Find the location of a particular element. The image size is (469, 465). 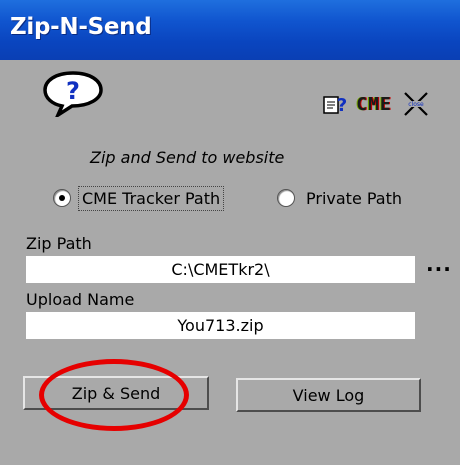

close-x-icon: close is located at coordinates (416, 104).